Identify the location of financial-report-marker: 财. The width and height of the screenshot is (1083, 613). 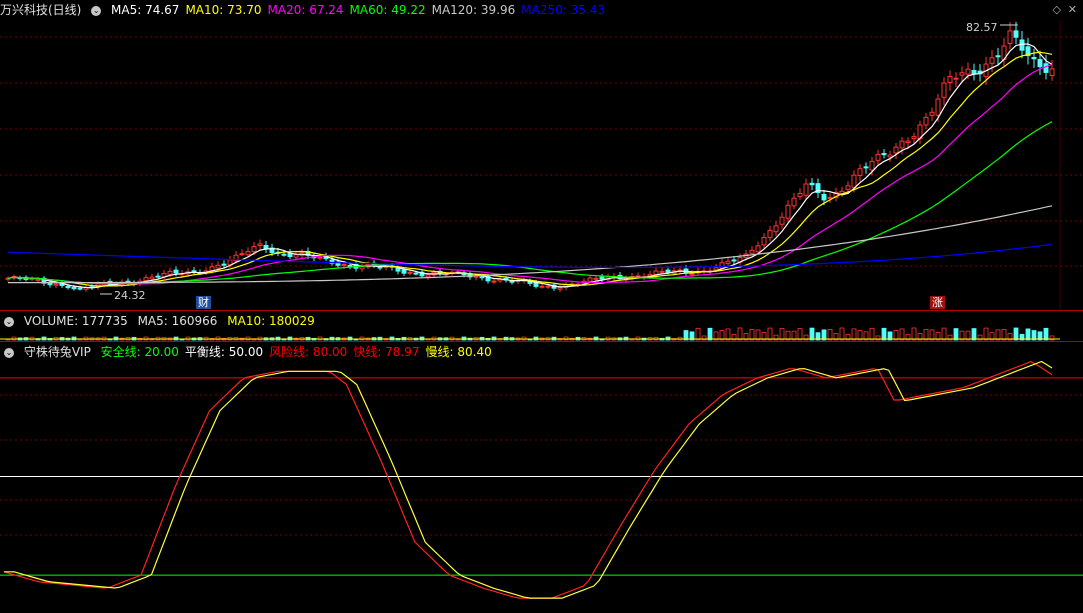
(203, 302).